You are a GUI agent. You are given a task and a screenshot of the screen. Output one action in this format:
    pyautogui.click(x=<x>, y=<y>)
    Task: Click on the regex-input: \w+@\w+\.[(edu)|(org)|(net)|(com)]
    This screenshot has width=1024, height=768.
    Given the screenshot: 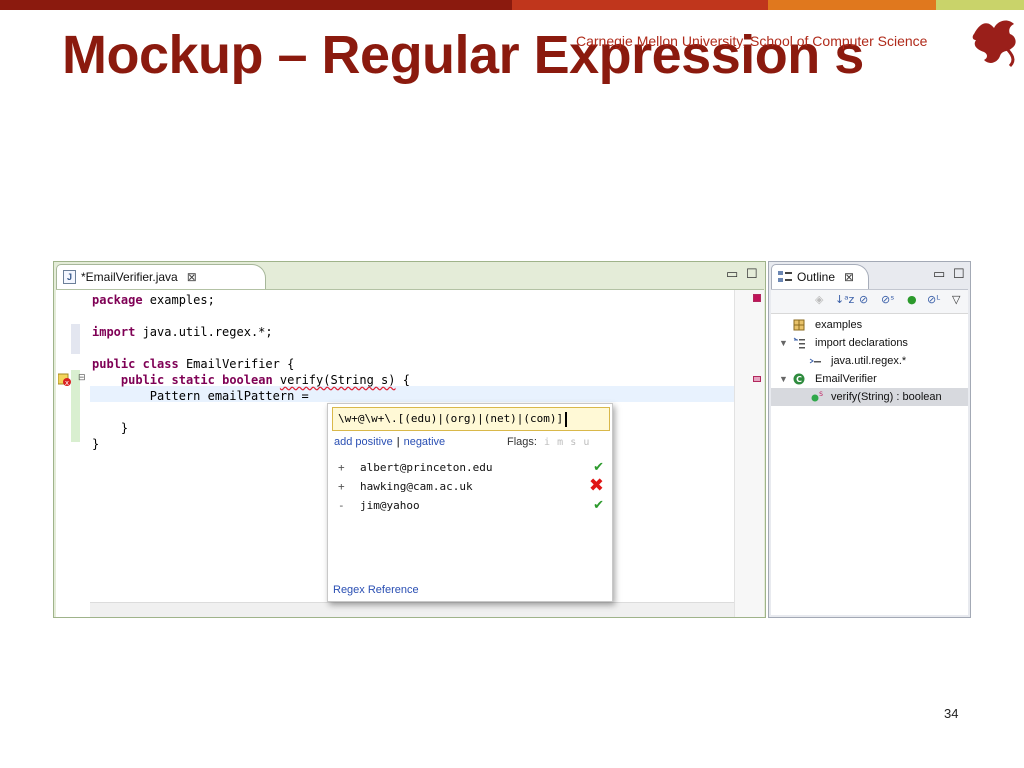 What is the action you would take?
    pyautogui.click(x=471, y=419)
    